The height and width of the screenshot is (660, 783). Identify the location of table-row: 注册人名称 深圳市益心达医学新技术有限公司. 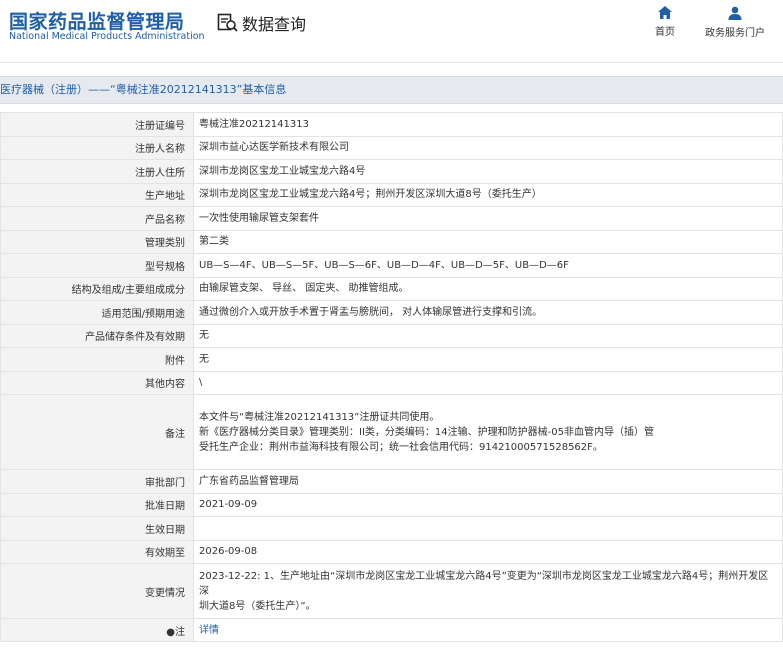
(391, 147).